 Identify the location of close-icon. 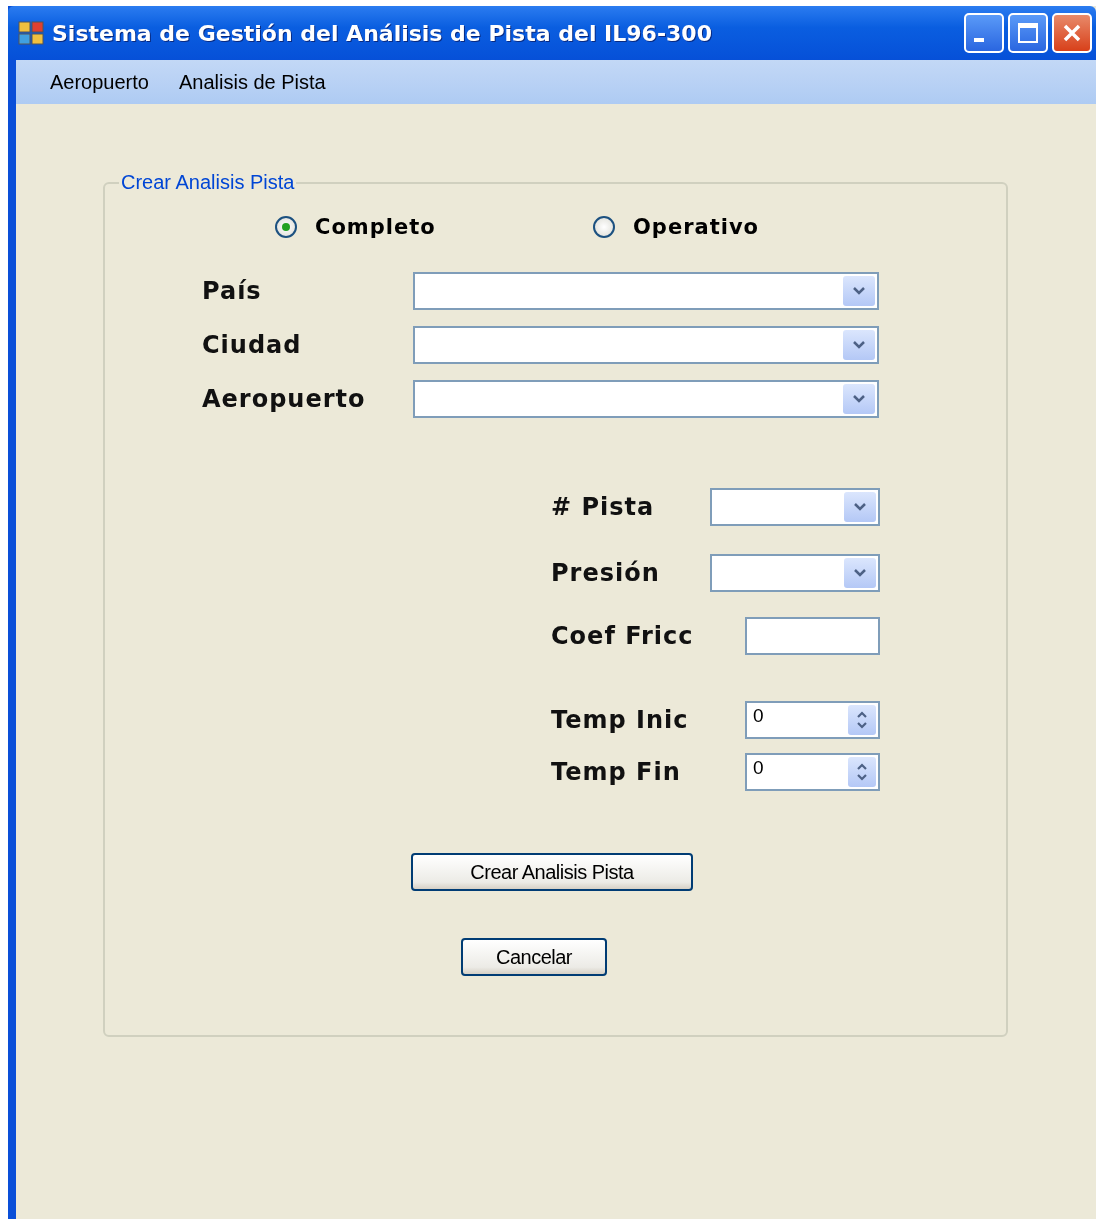
(1072, 33).